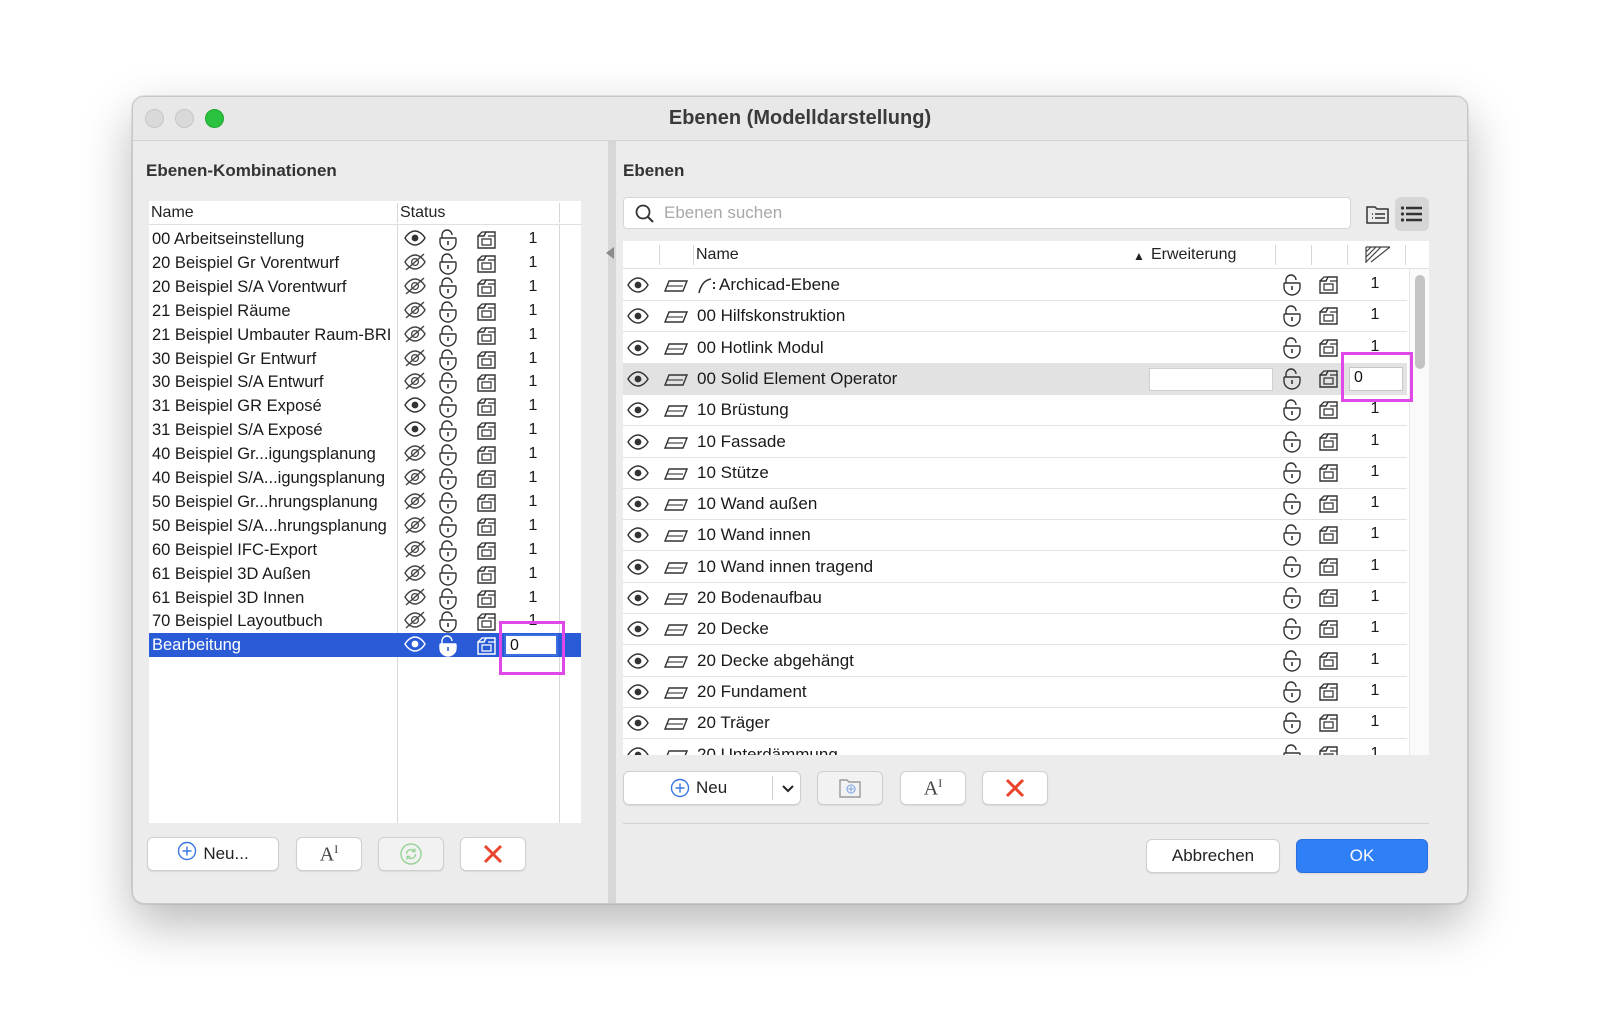 The width and height of the screenshot is (1600, 1009). Describe the element at coordinates (1015, 692) in the screenshot. I see `layer-row: 20 Fundament 1` at that location.